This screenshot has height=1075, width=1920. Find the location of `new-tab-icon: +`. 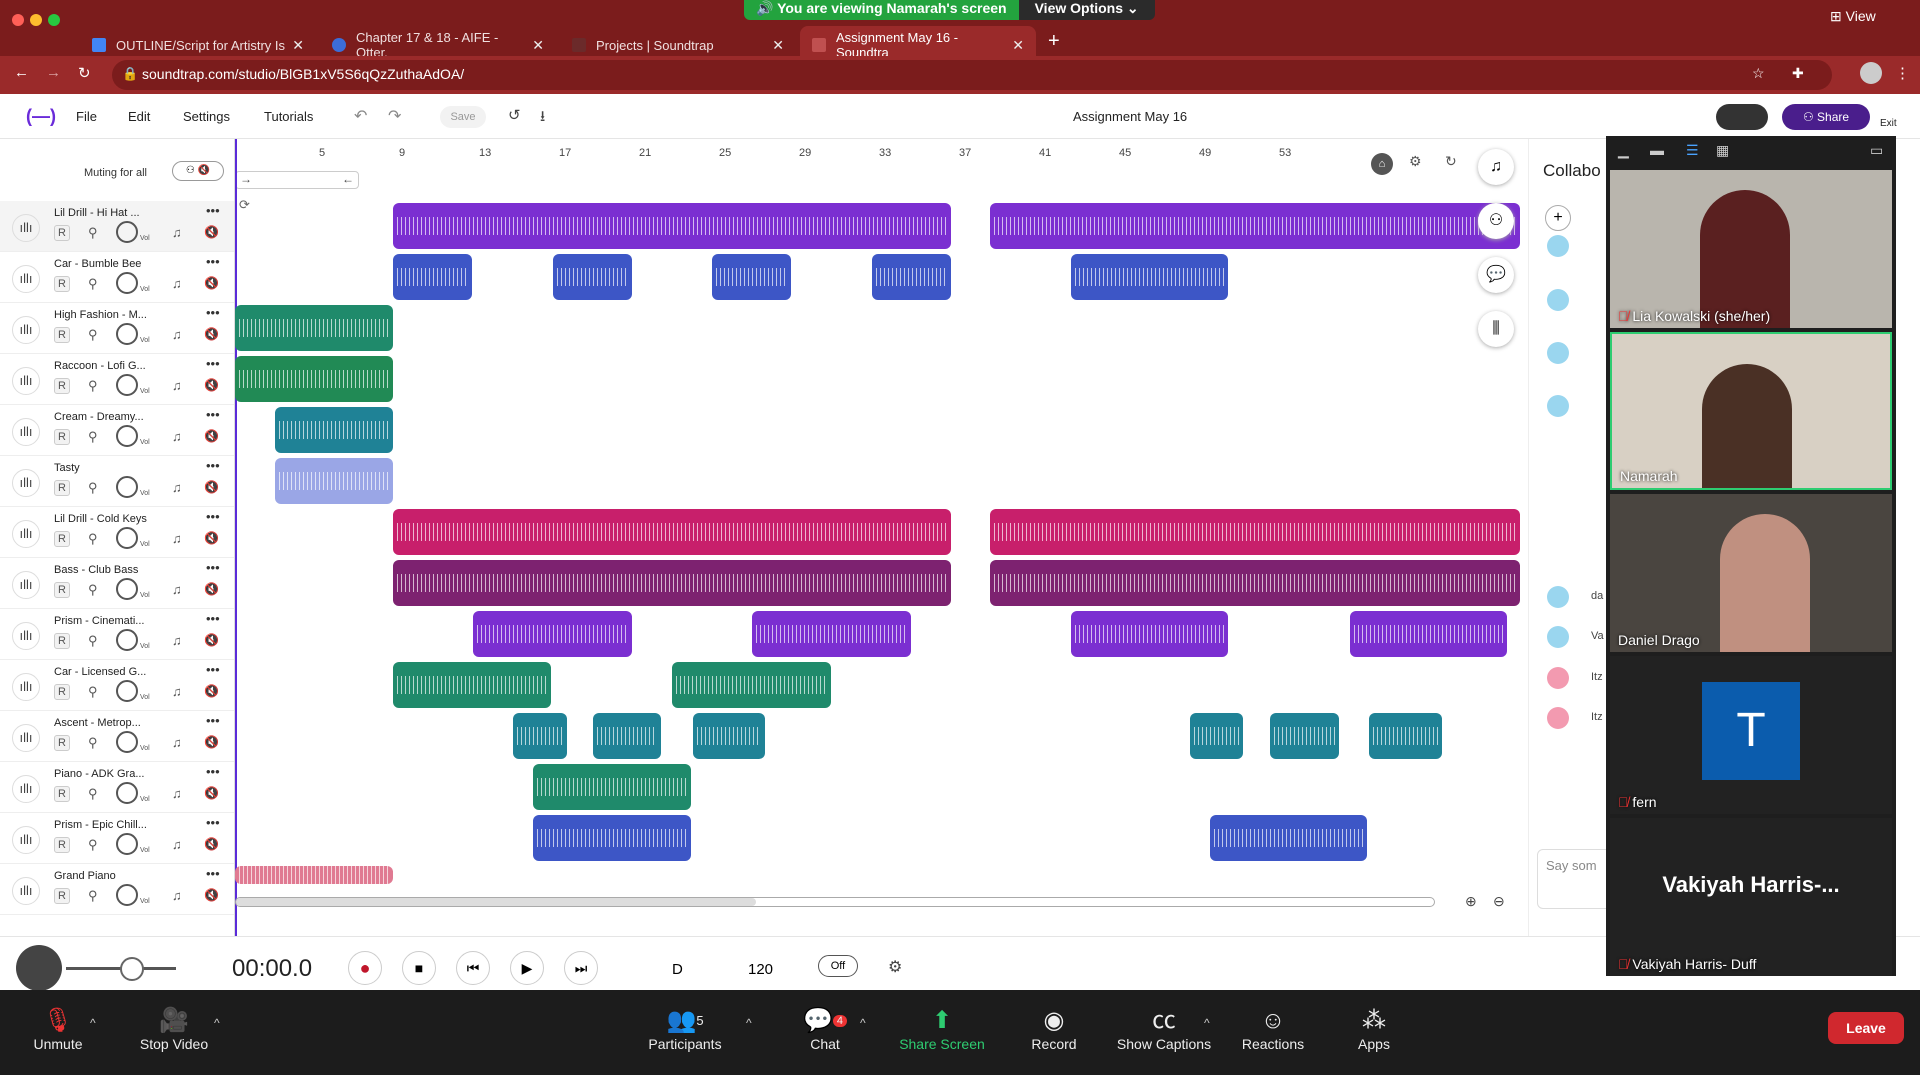

new-tab-icon: + is located at coordinates (1054, 41).